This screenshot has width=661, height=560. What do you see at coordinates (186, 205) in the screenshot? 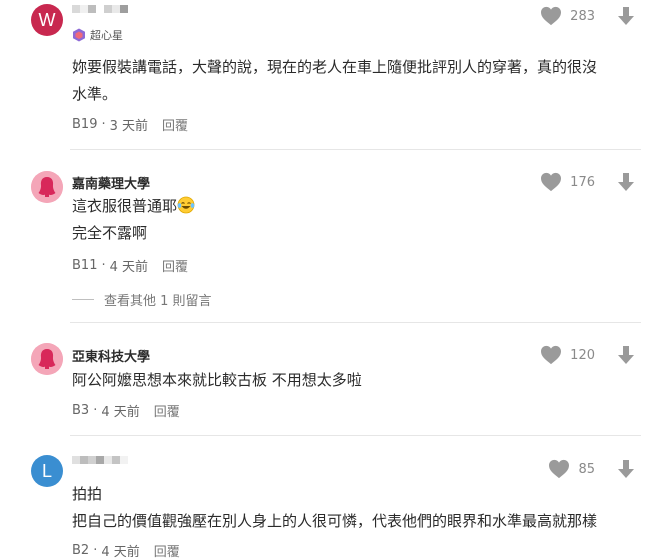
I see `tears-of-joy-emoji` at bounding box center [186, 205].